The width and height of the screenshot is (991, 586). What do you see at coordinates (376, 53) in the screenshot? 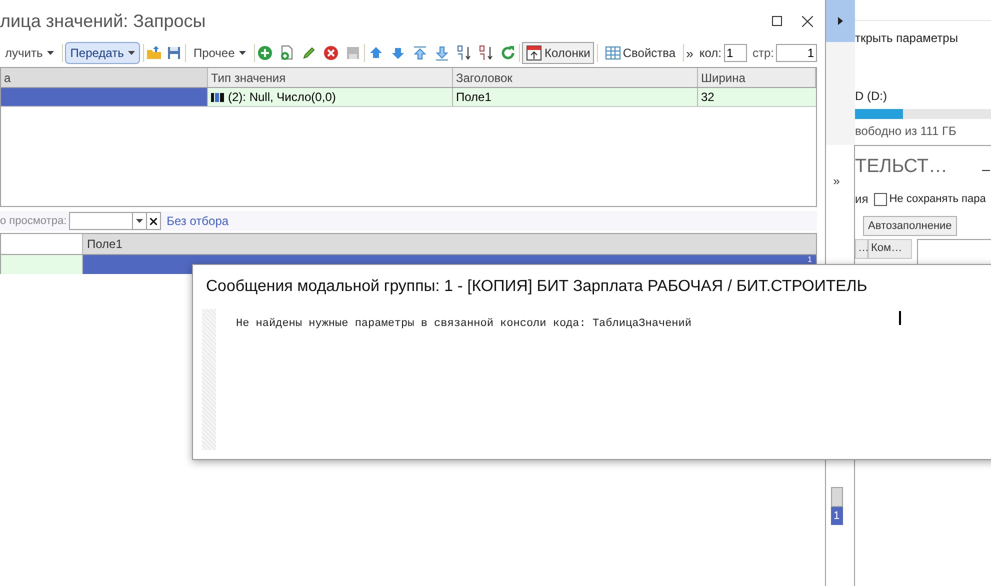
I see `arrow-up-icon` at bounding box center [376, 53].